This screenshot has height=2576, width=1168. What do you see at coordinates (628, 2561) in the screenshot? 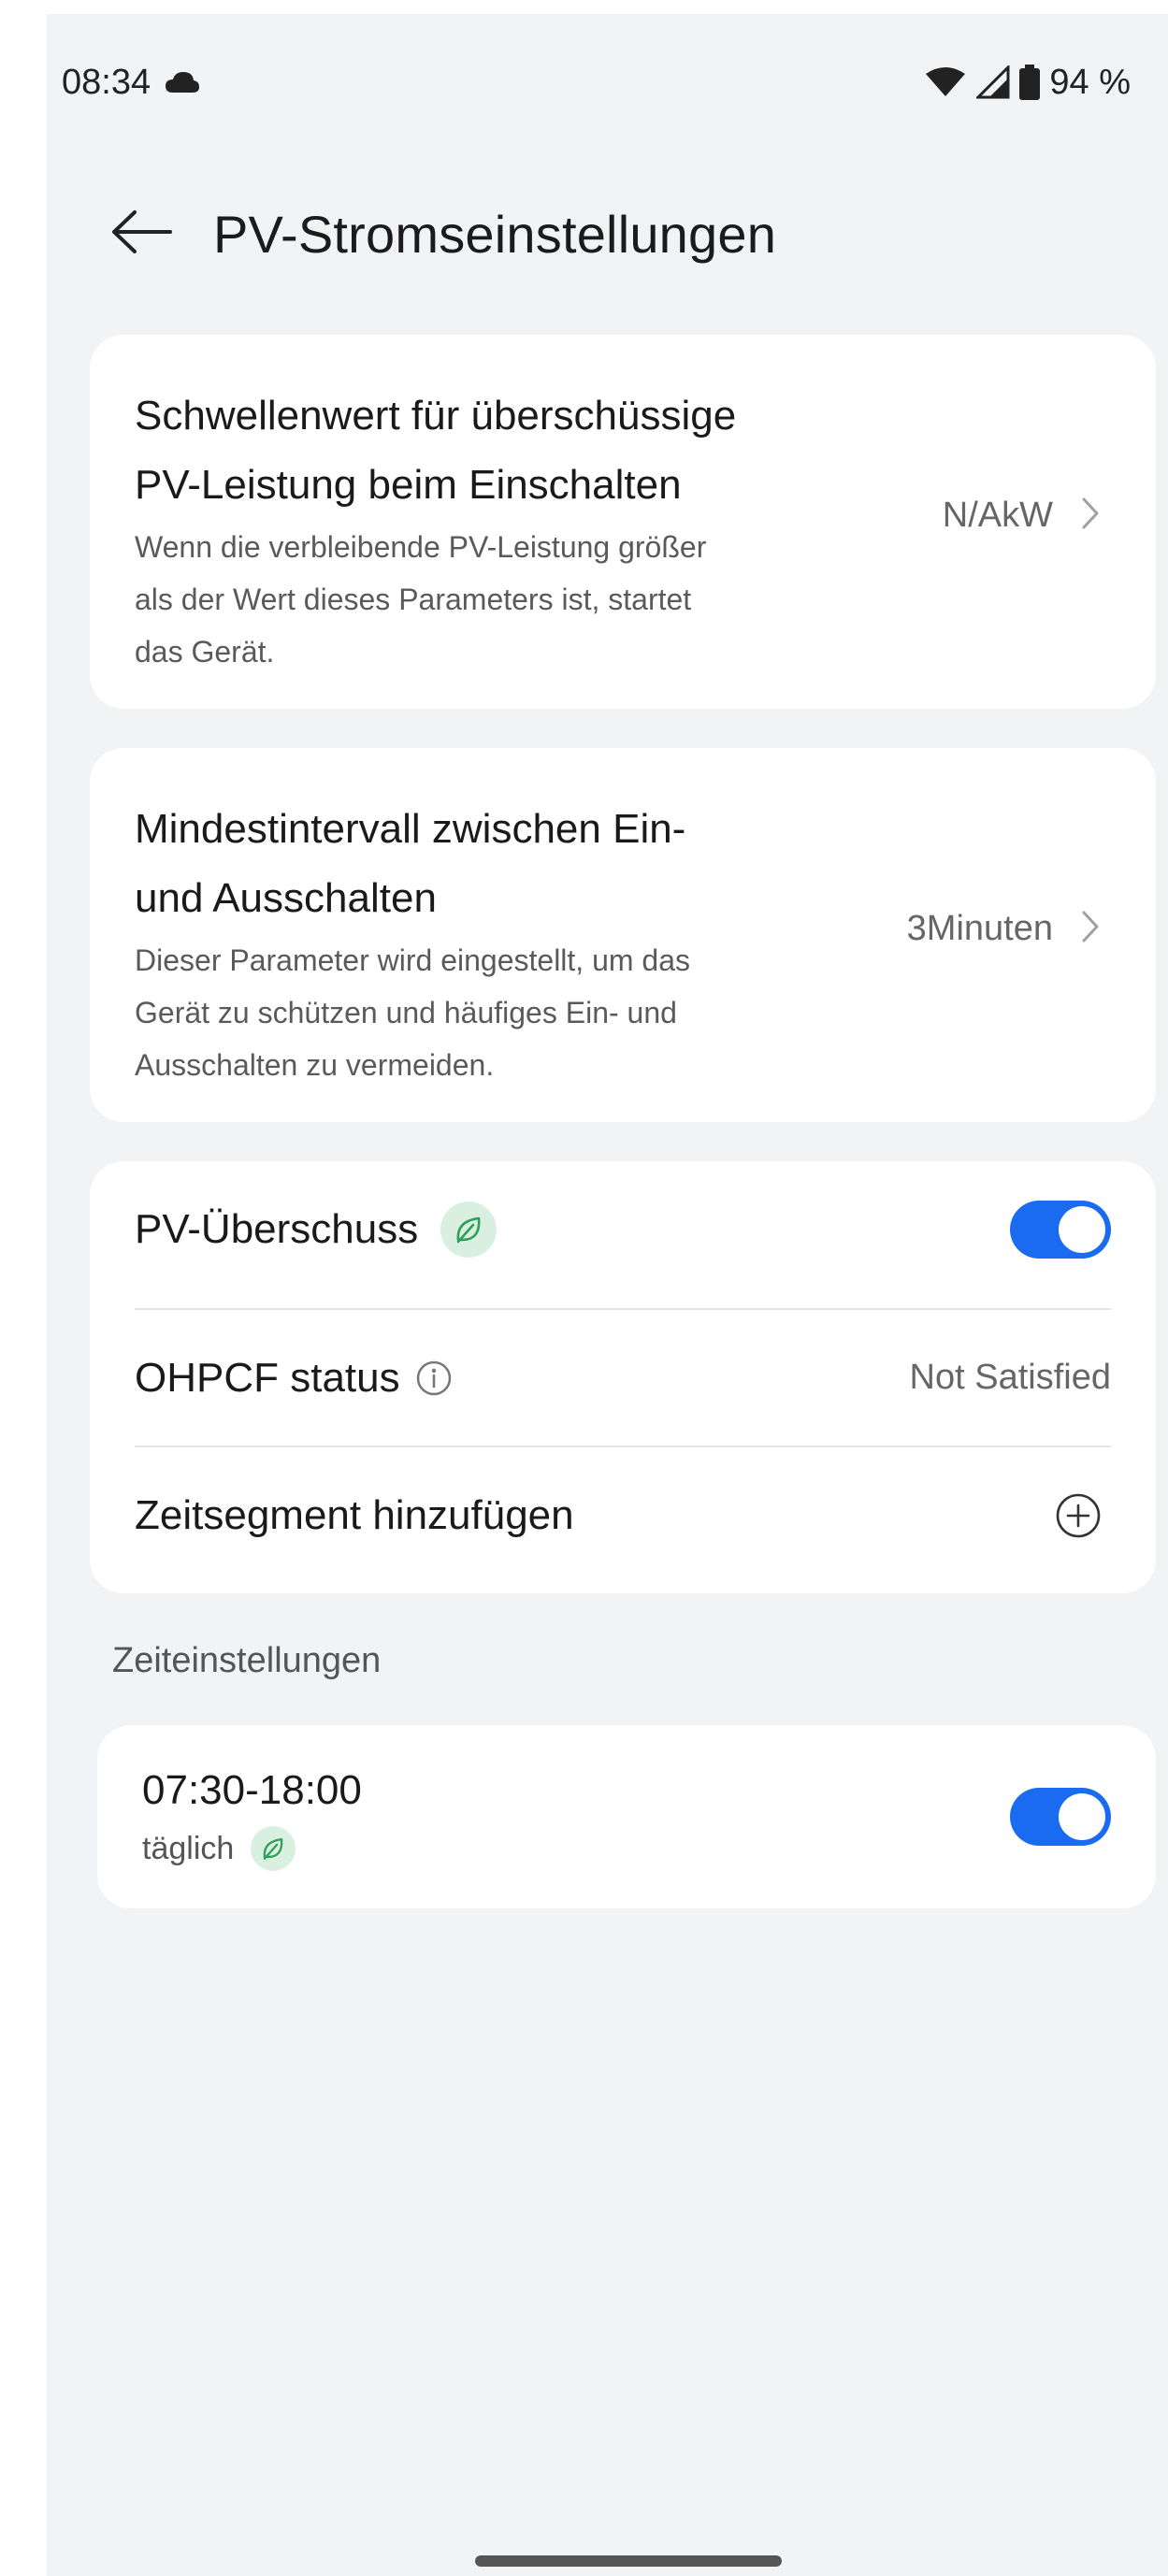
I see `home-indicator` at bounding box center [628, 2561].